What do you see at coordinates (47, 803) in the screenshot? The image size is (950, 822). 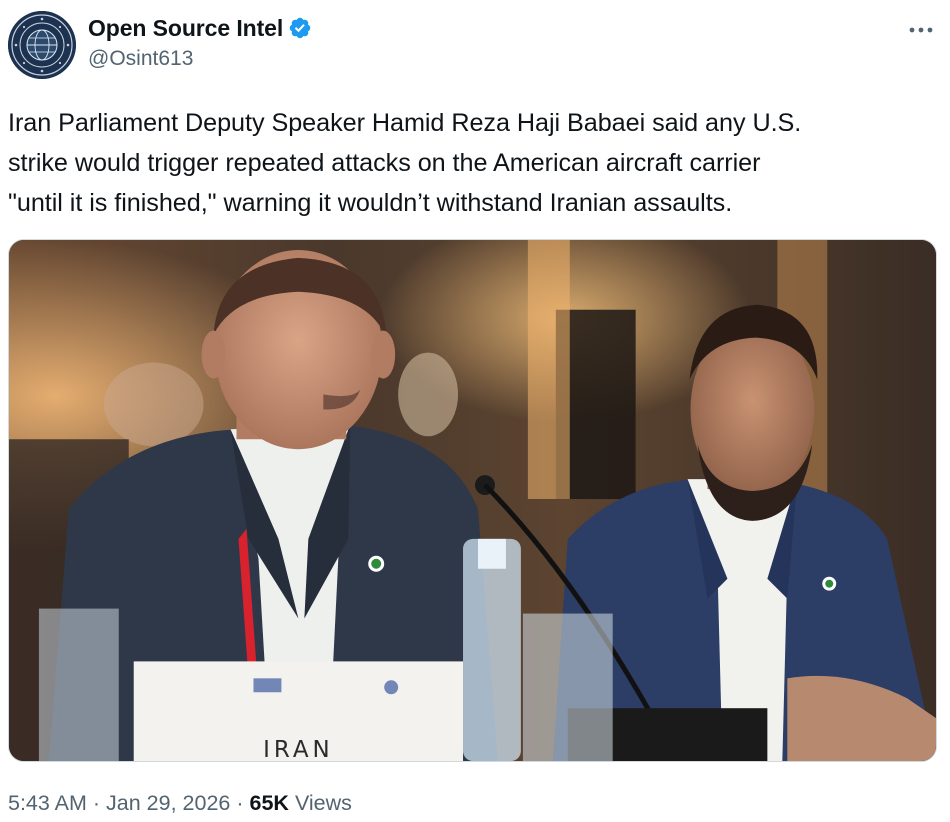 I see `tweet-time: 5:43 AM` at bounding box center [47, 803].